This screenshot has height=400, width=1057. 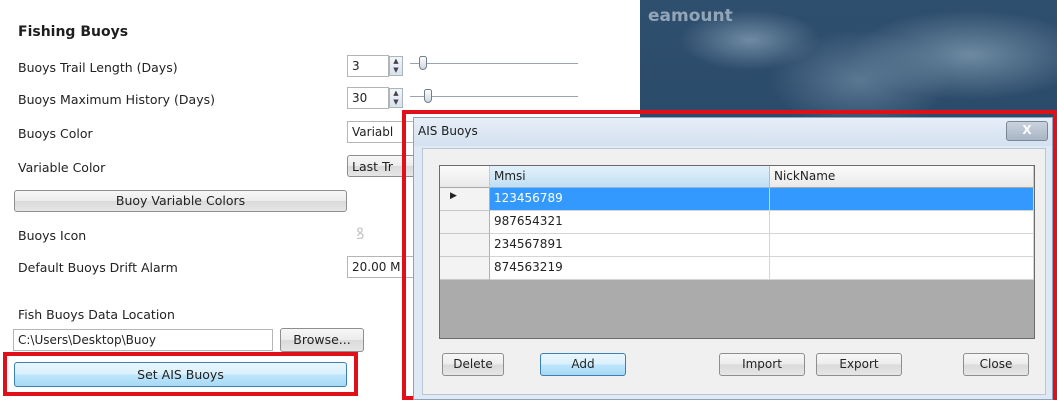 What do you see at coordinates (630, 222) in the screenshot?
I see `table-cell-mmsi: 987654321` at bounding box center [630, 222].